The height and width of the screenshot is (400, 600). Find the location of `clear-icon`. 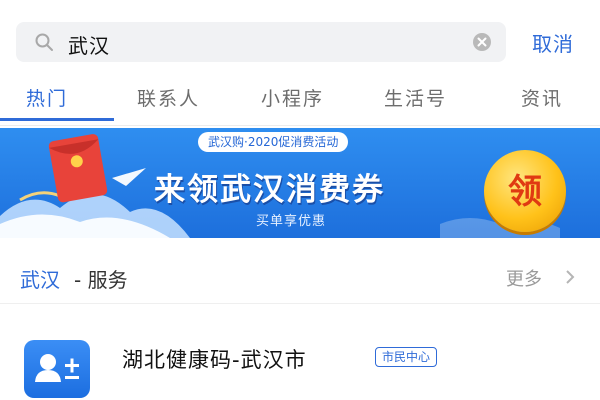

clear-icon is located at coordinates (482, 42).